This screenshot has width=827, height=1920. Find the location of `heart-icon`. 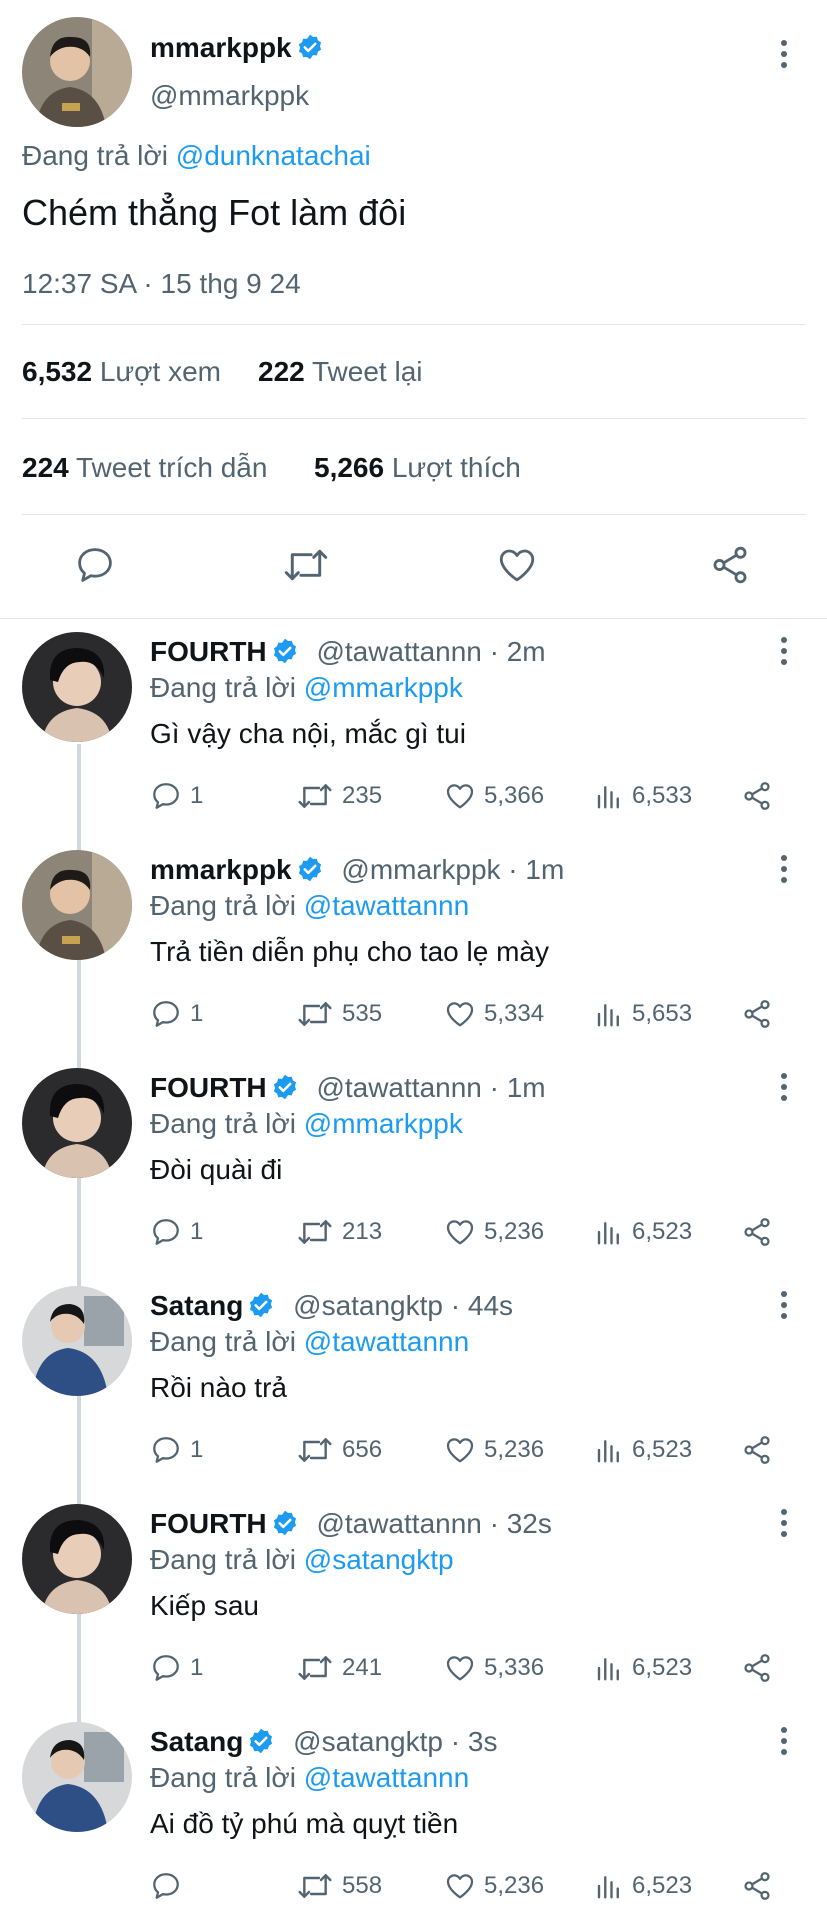

heart-icon is located at coordinates (460, 1450).